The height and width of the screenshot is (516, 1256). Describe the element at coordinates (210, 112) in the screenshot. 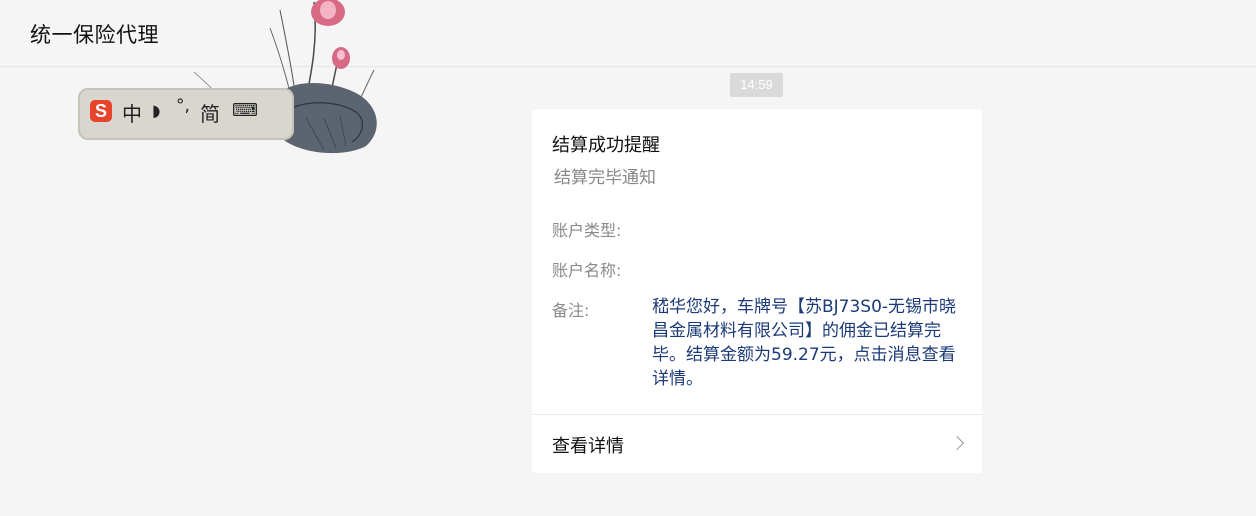

I see `ime-script-toggle: 简` at that location.